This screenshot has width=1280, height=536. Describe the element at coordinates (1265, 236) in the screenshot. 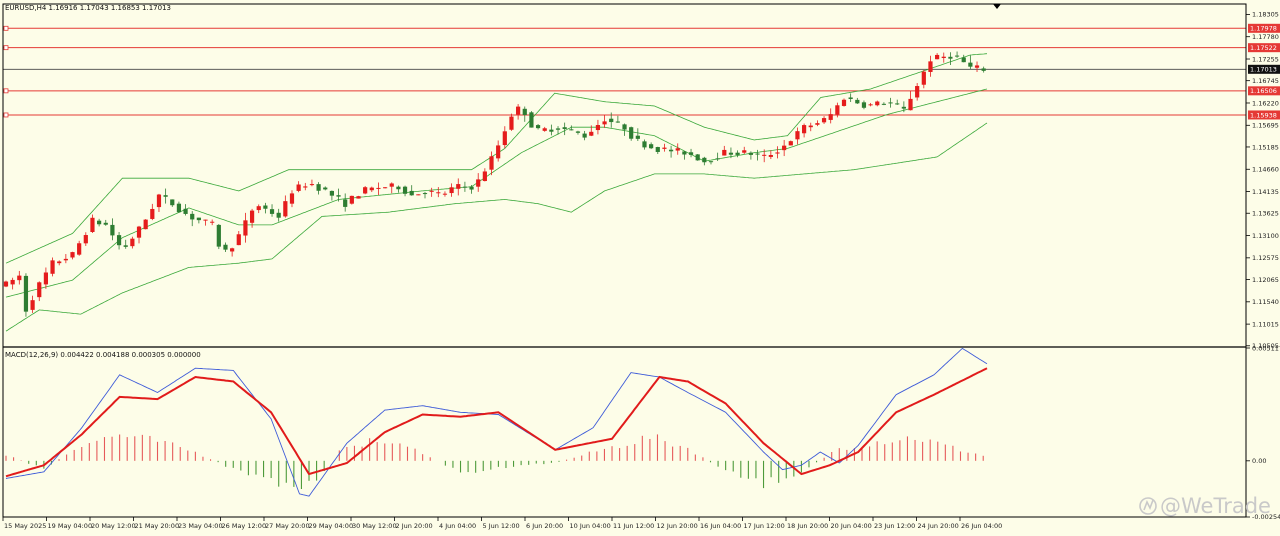

I see `price-tick-label: 1.13100` at that location.